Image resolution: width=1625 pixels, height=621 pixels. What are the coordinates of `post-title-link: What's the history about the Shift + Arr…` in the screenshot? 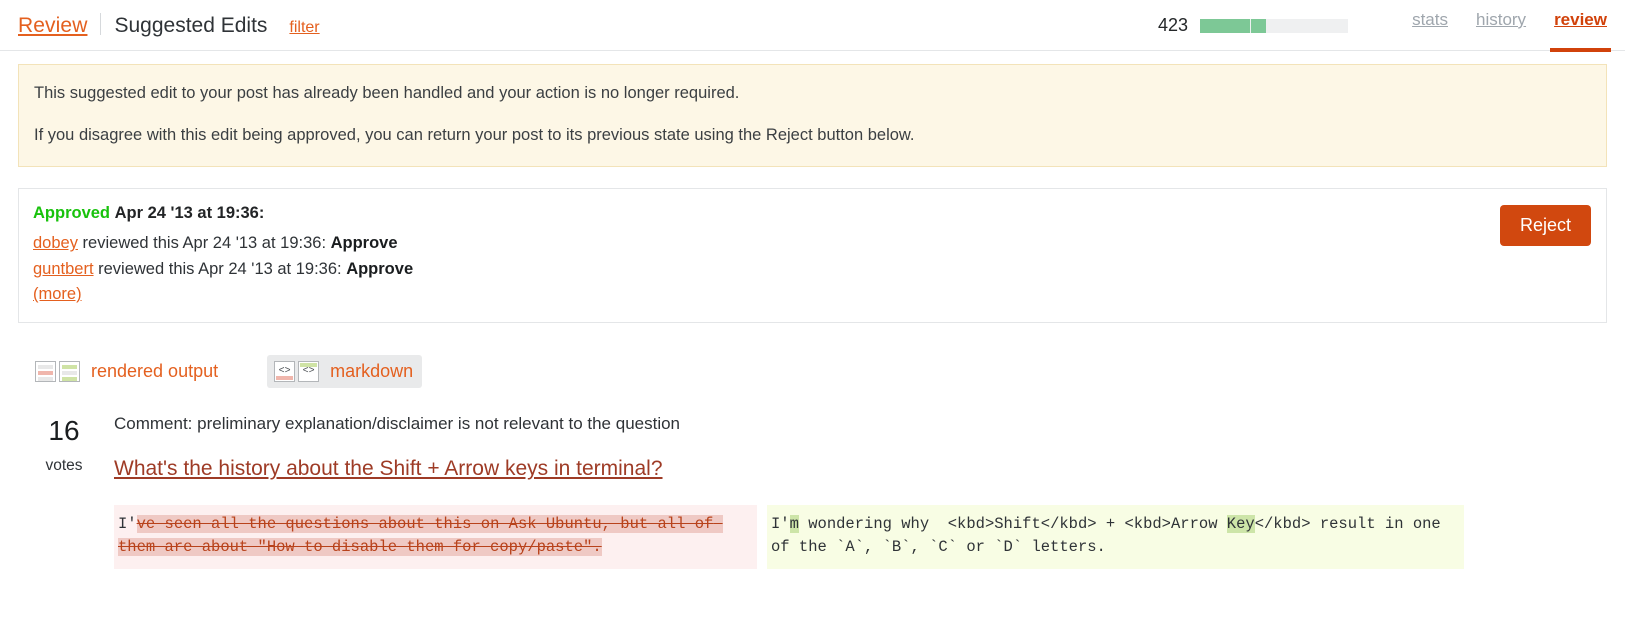 It's located at (869, 468).